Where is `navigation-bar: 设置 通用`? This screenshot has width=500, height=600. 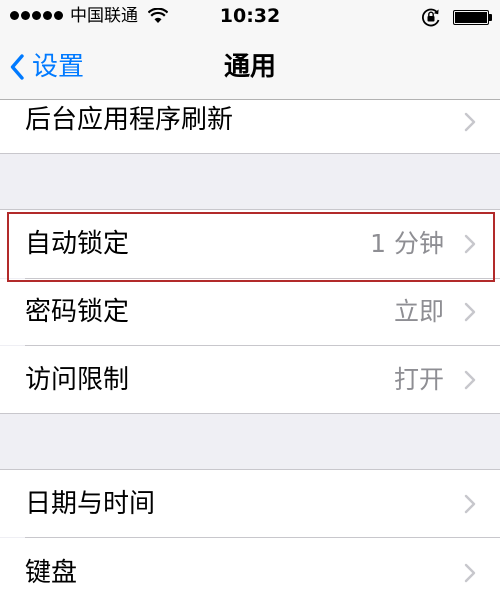 navigation-bar: 设置 通用 is located at coordinates (250, 67).